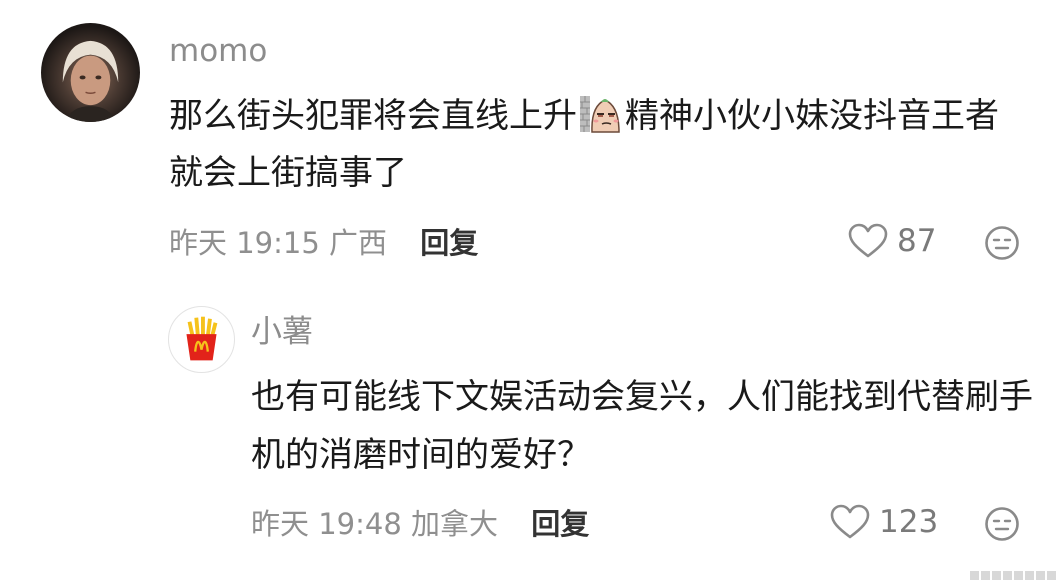 This screenshot has width=1062, height=584. What do you see at coordinates (358, 243) in the screenshot?
I see `location: 广西` at bounding box center [358, 243].